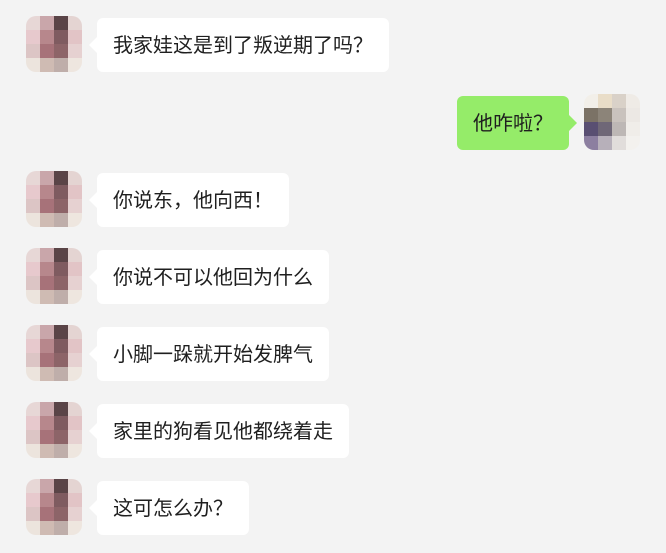 This screenshot has height=553, width=666. What do you see at coordinates (333, 505) in the screenshot?
I see `message-row: 这可怎么办？` at bounding box center [333, 505].